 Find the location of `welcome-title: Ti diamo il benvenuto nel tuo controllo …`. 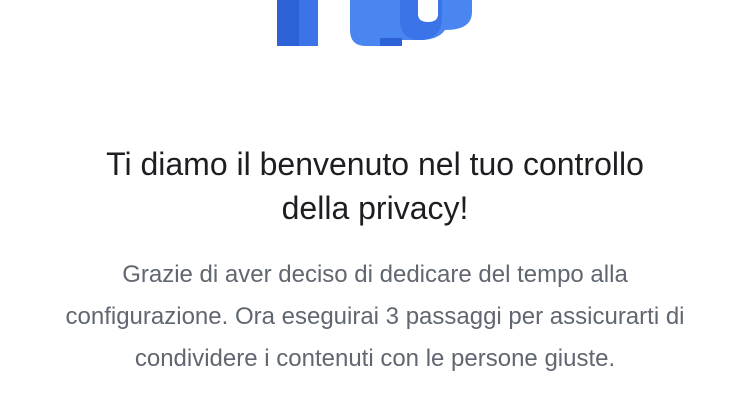

welcome-title: Ti diamo il benvenuto nel tuo controllo … is located at coordinates (375, 186).